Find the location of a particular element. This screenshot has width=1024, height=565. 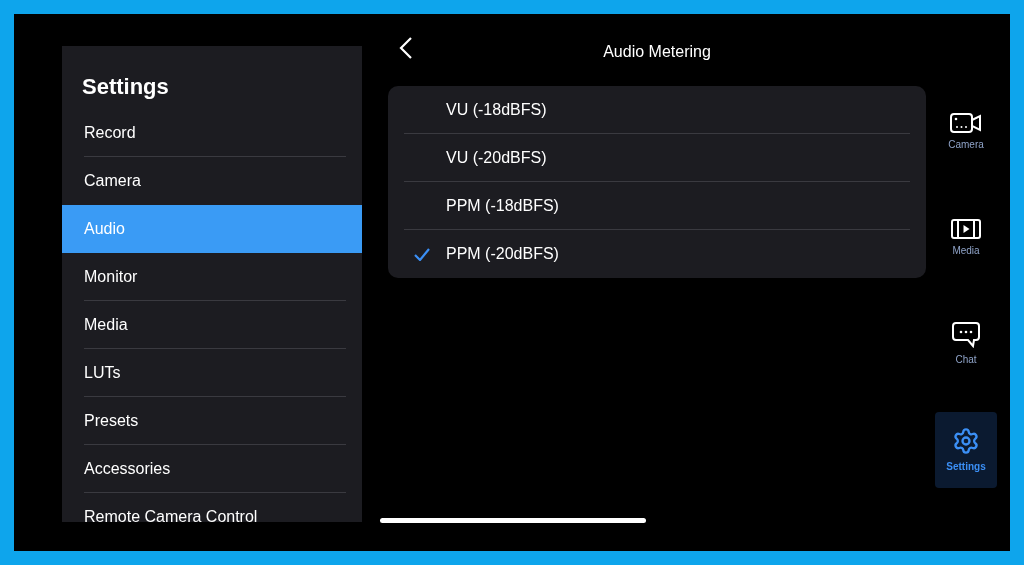

sidebar-title: Settings is located at coordinates (125, 87).